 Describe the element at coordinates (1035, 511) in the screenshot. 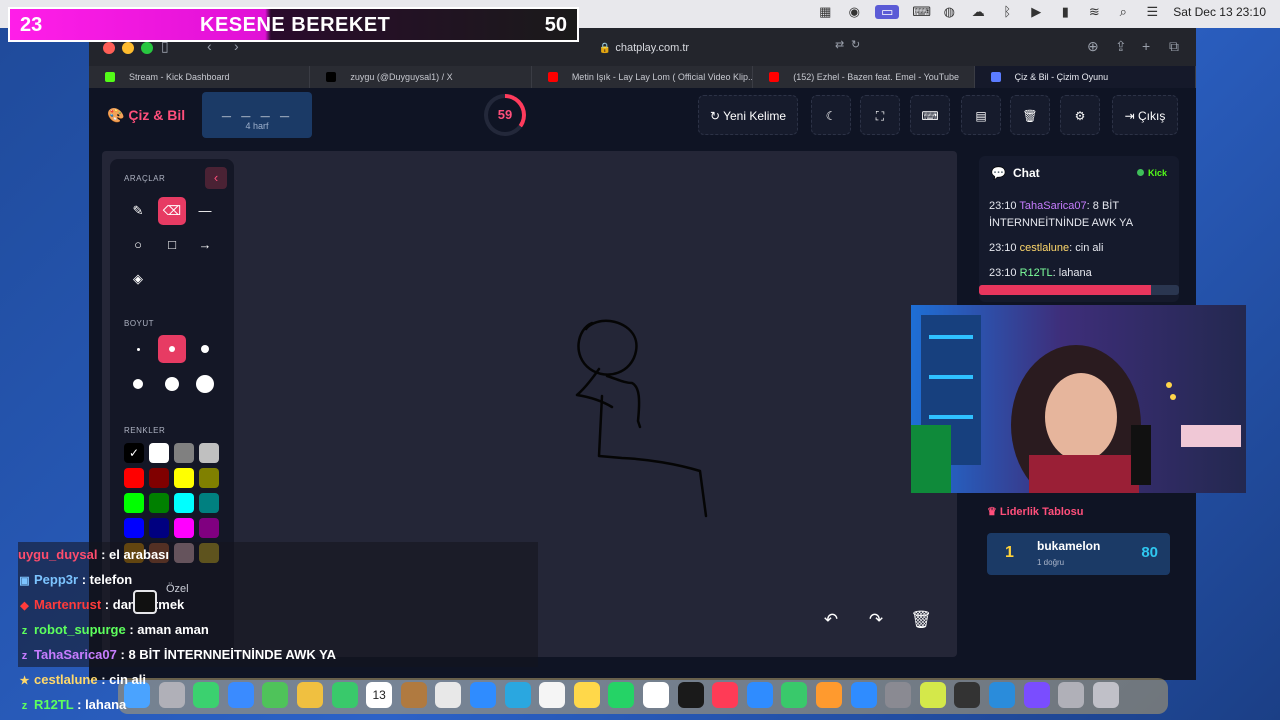

I see `leaderboard-title: ♛ Liderlik Tablosu` at that location.